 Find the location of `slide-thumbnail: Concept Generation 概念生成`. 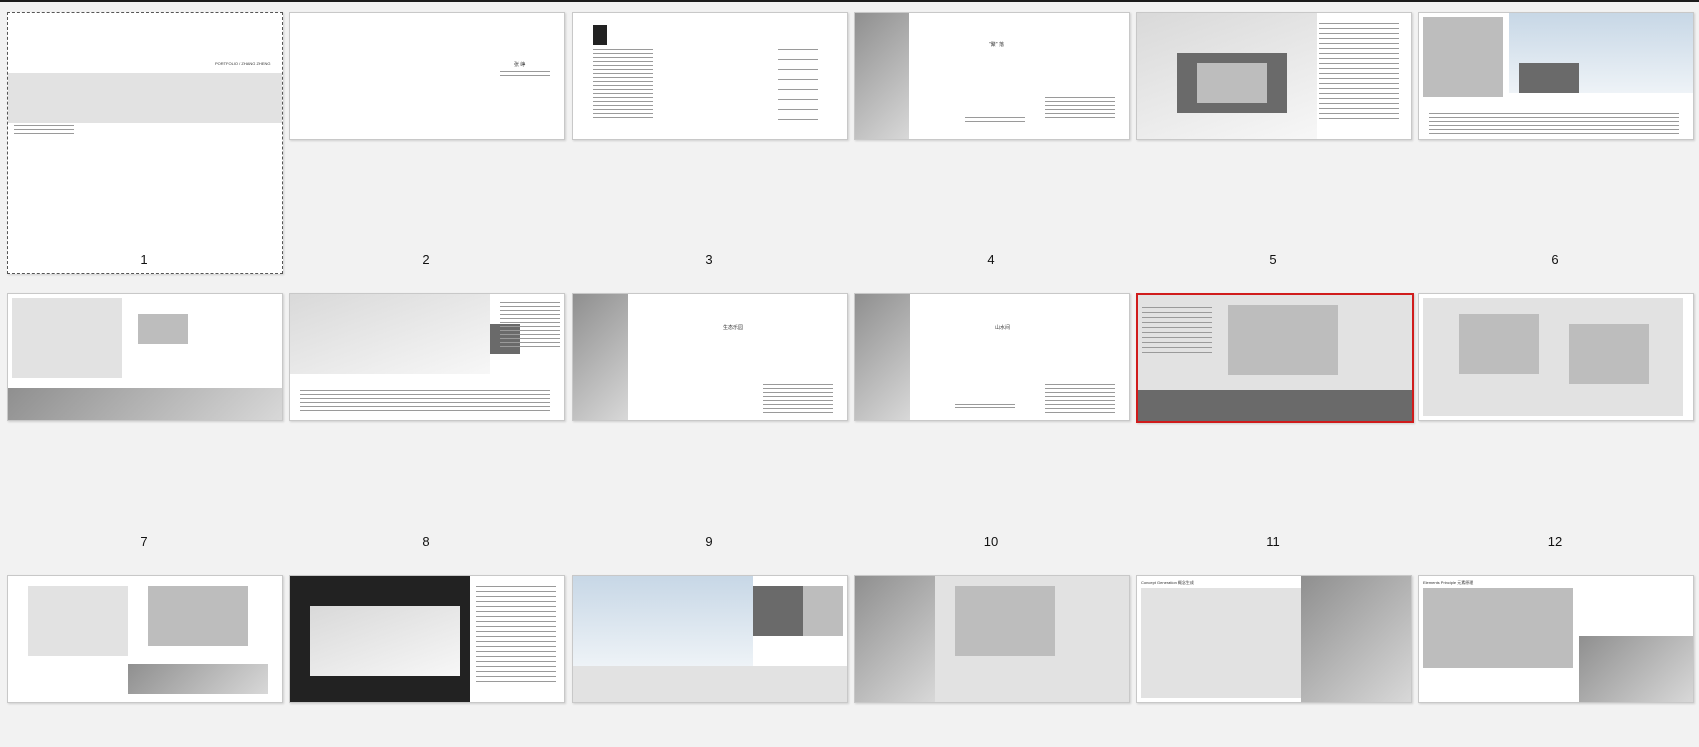

slide-thumbnail: Concept Generation 概念生成 is located at coordinates (1274, 639).